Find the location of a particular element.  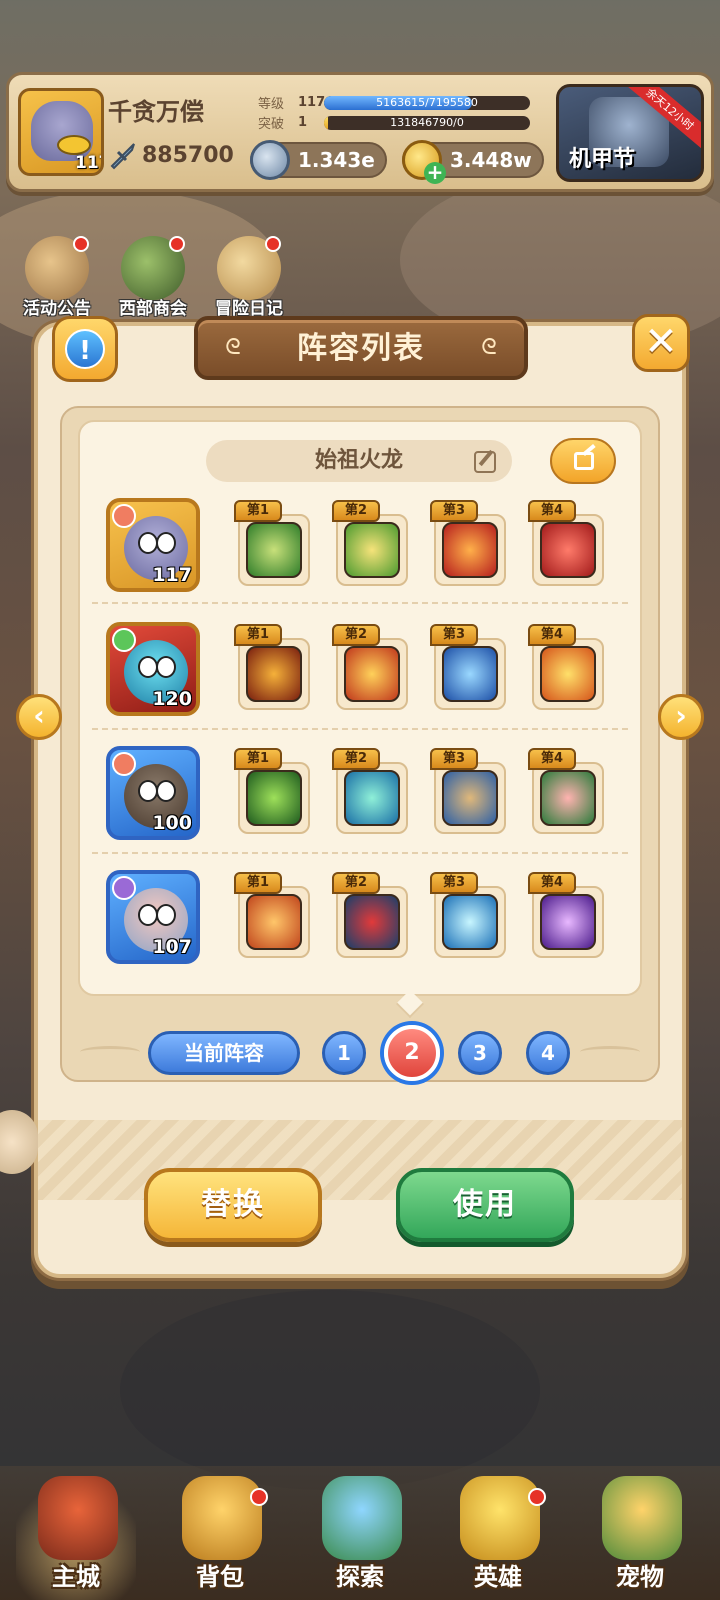

add-gold-icon: + is located at coordinates (435, 173).